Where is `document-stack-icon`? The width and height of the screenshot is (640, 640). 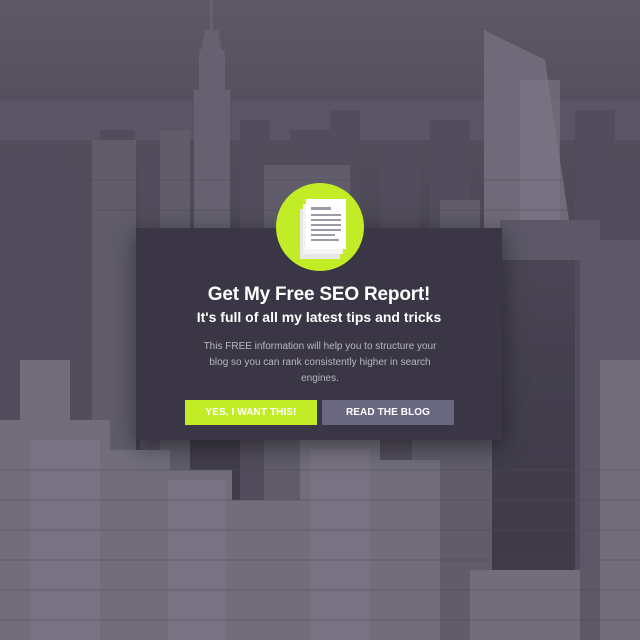
document-stack-icon is located at coordinates (323, 229).